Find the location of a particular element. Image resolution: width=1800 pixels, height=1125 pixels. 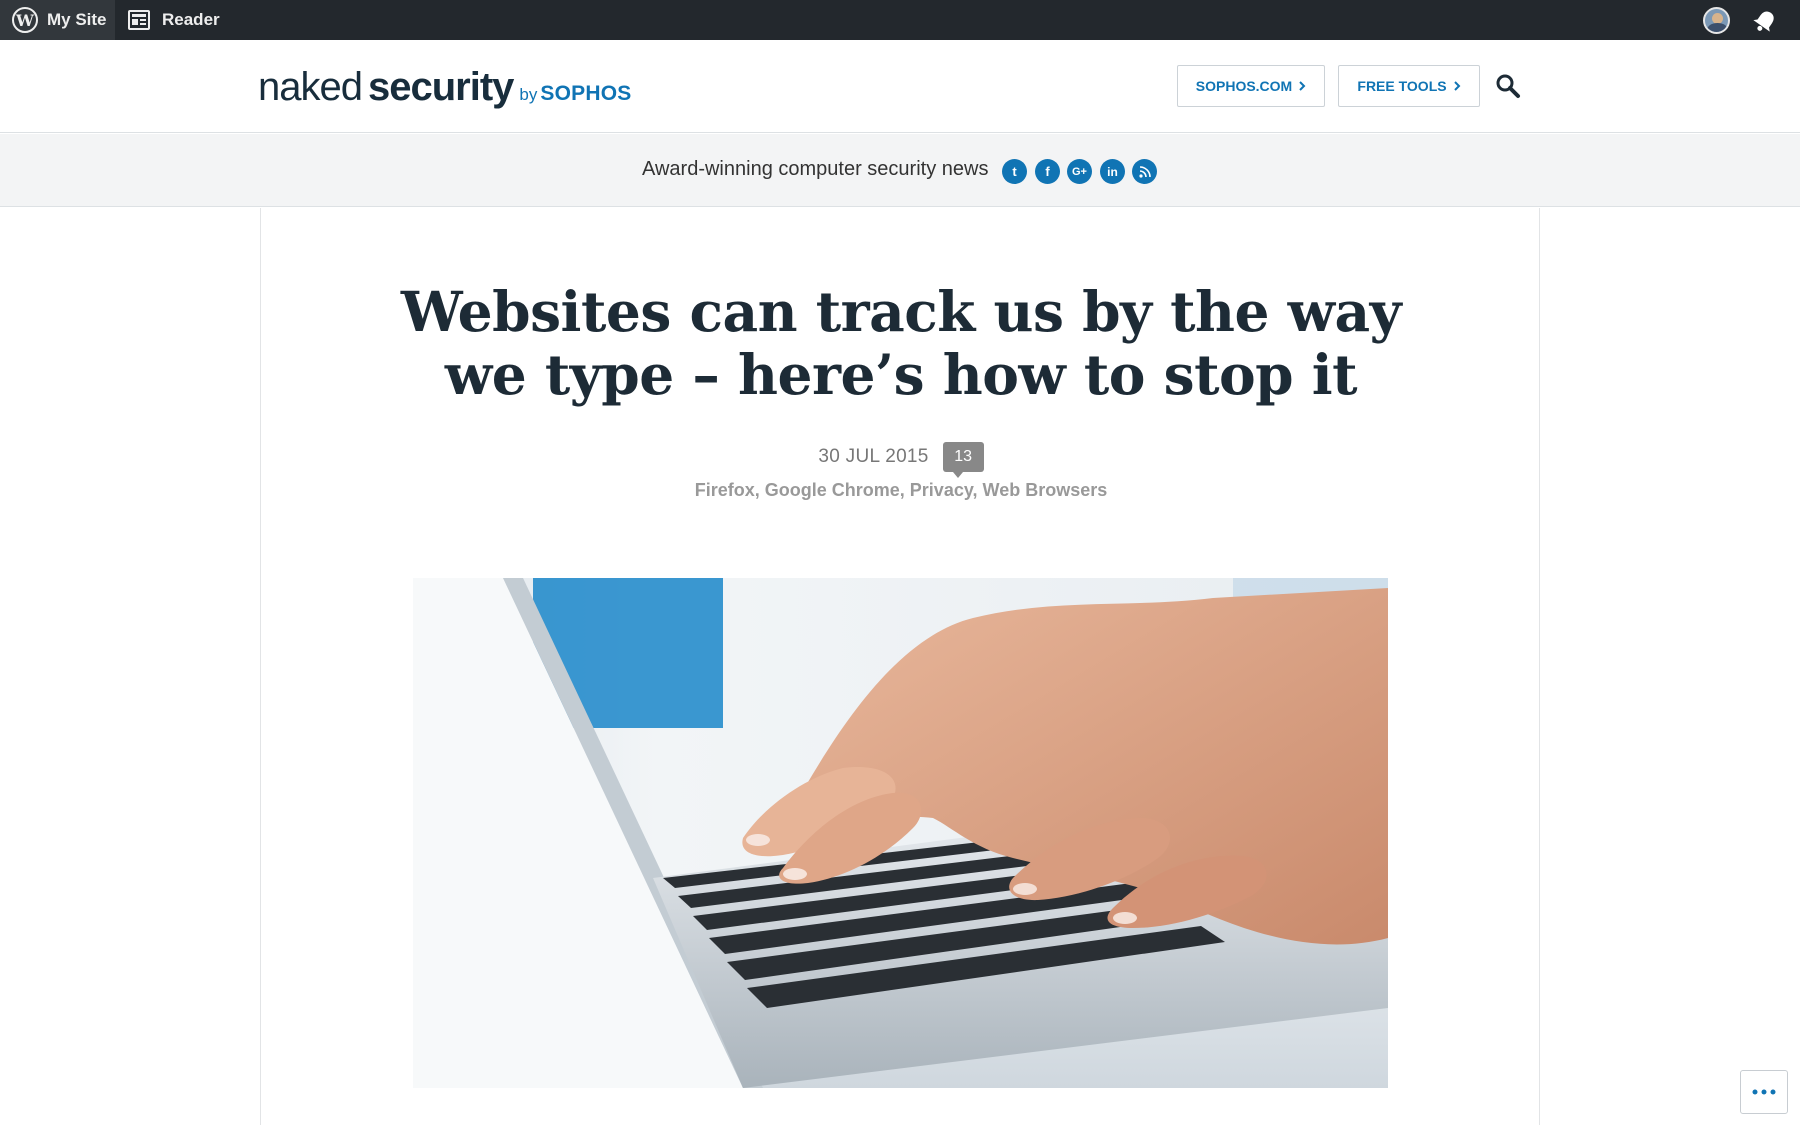

search-icon is located at coordinates (1508, 86).